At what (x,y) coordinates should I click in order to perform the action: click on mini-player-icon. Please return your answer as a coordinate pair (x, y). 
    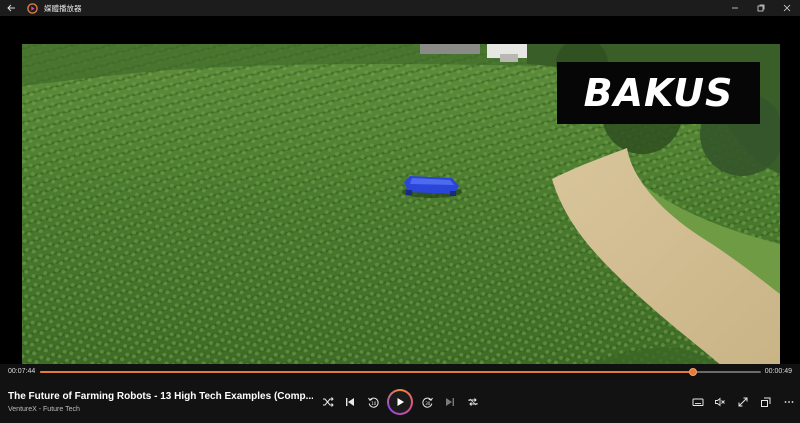
    Looking at the image, I should click on (766, 402).